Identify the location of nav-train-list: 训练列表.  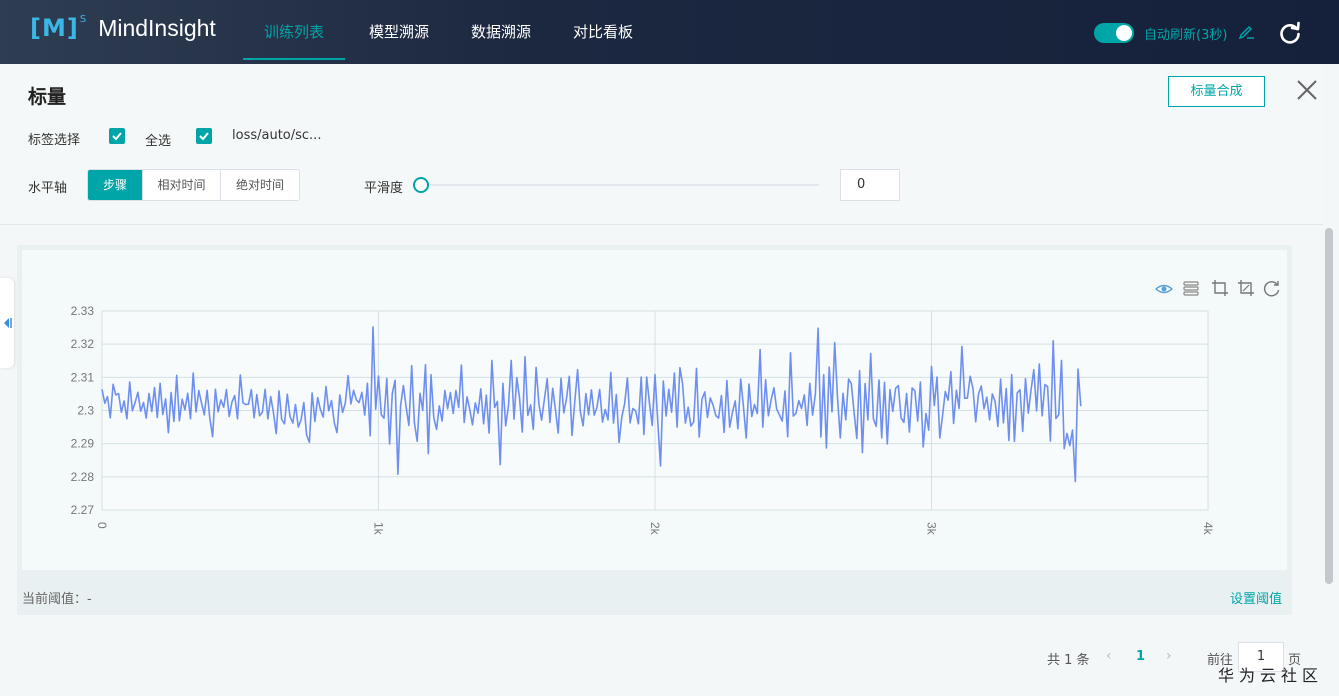
(294, 32).